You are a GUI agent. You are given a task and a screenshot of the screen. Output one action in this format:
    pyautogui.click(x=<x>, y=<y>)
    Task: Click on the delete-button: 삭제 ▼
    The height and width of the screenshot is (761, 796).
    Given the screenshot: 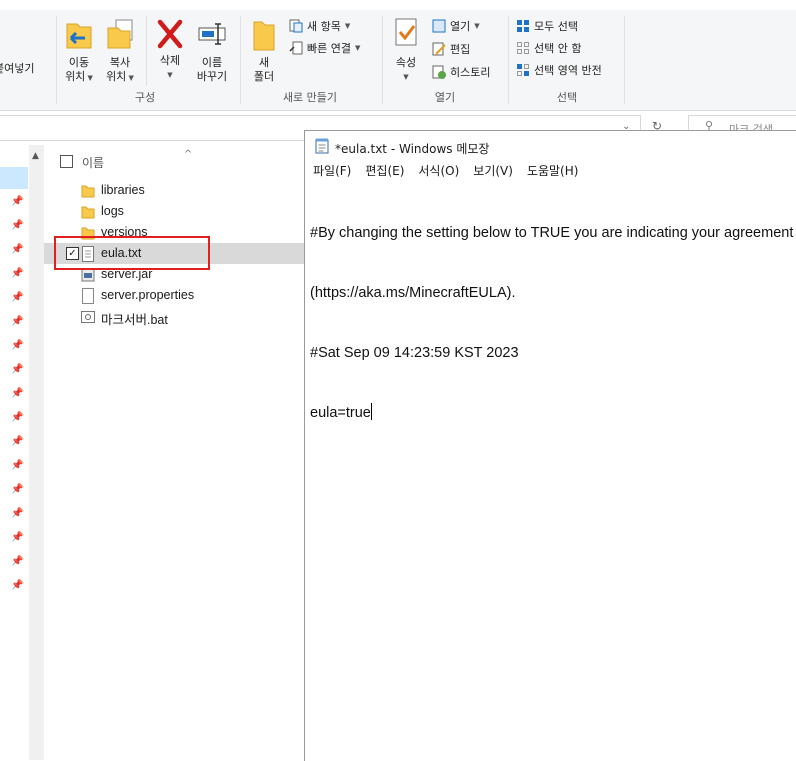 What is the action you would take?
    pyautogui.click(x=170, y=50)
    